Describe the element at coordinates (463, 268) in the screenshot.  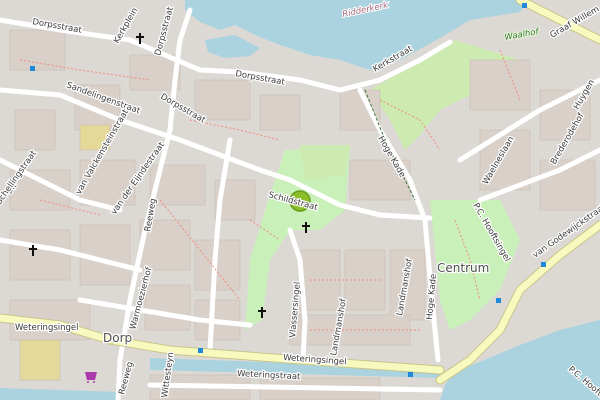
I see `place-label: Centrum` at that location.